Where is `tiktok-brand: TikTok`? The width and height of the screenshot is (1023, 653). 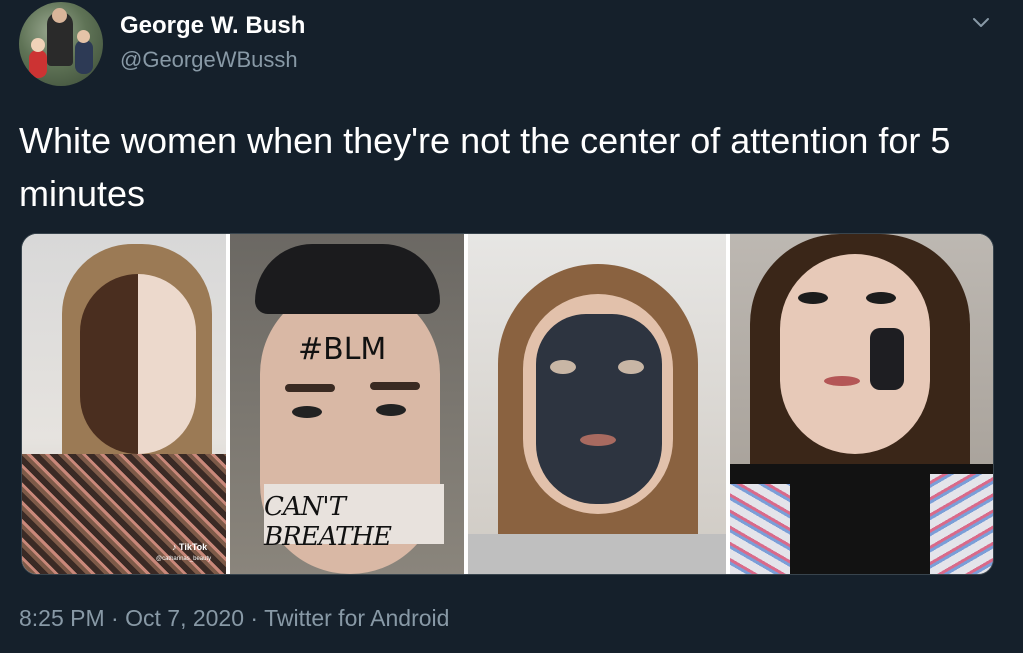
tiktok-brand: TikTok is located at coordinates (193, 547).